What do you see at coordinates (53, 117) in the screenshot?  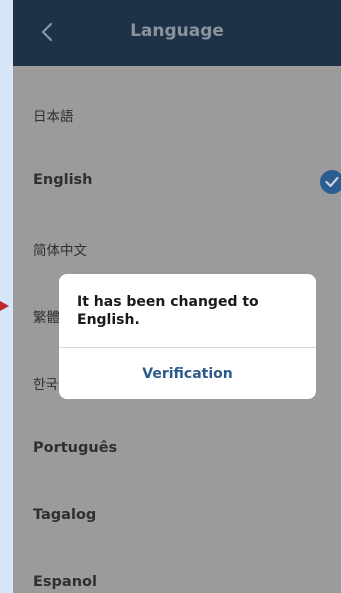 I see `language-label: 日本語` at bounding box center [53, 117].